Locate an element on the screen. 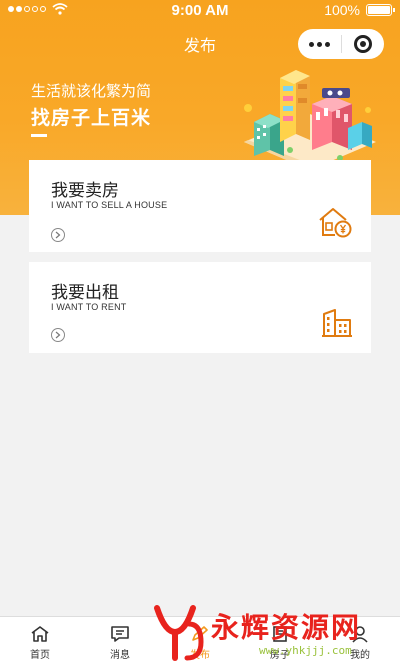  sell-house-subtitle: I WANT TO SELL A HOUSE is located at coordinates (109, 205).